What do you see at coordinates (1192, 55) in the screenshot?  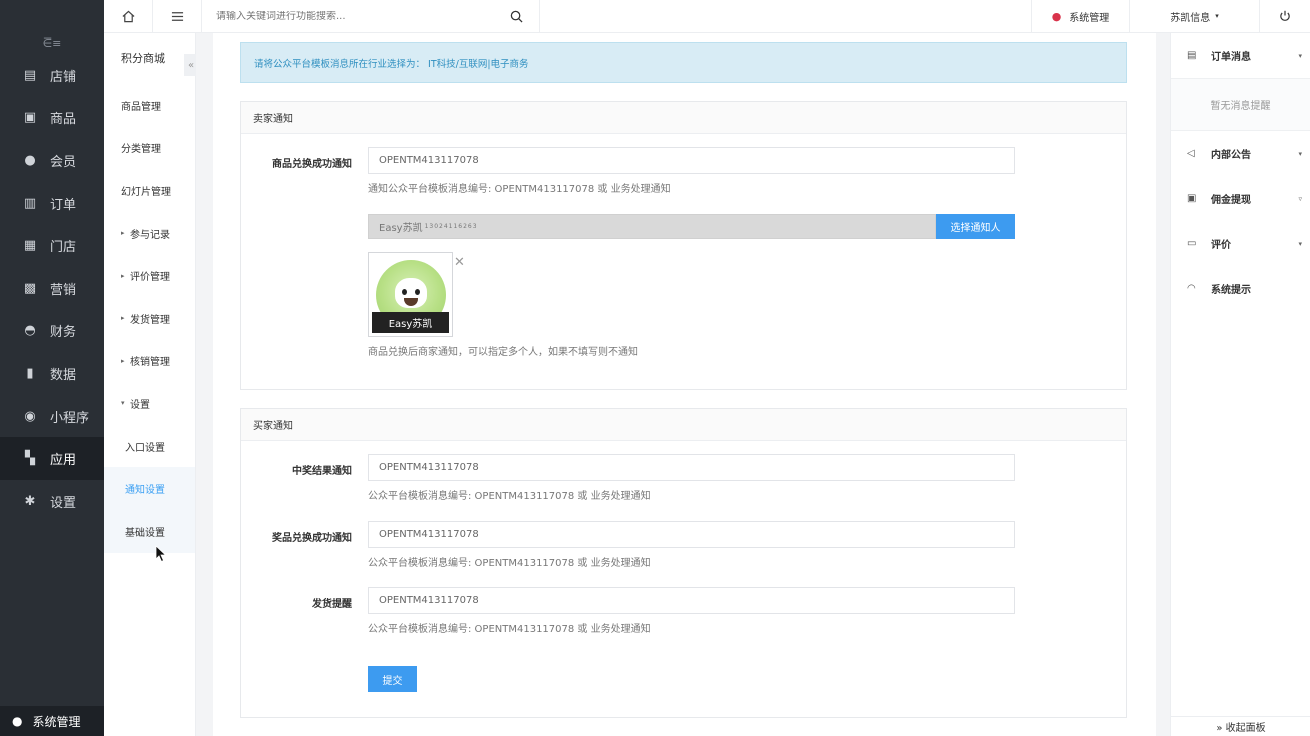 I see `clipboard-icon: ▤` at bounding box center [1192, 55].